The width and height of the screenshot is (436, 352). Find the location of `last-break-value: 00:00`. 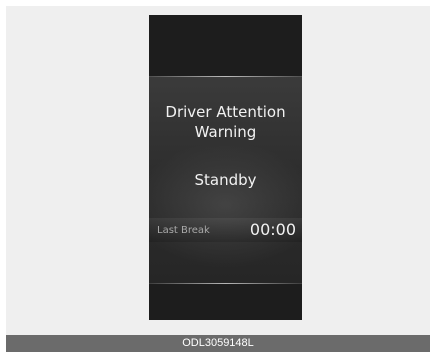

last-break-value: 00:00 is located at coordinates (272, 229).